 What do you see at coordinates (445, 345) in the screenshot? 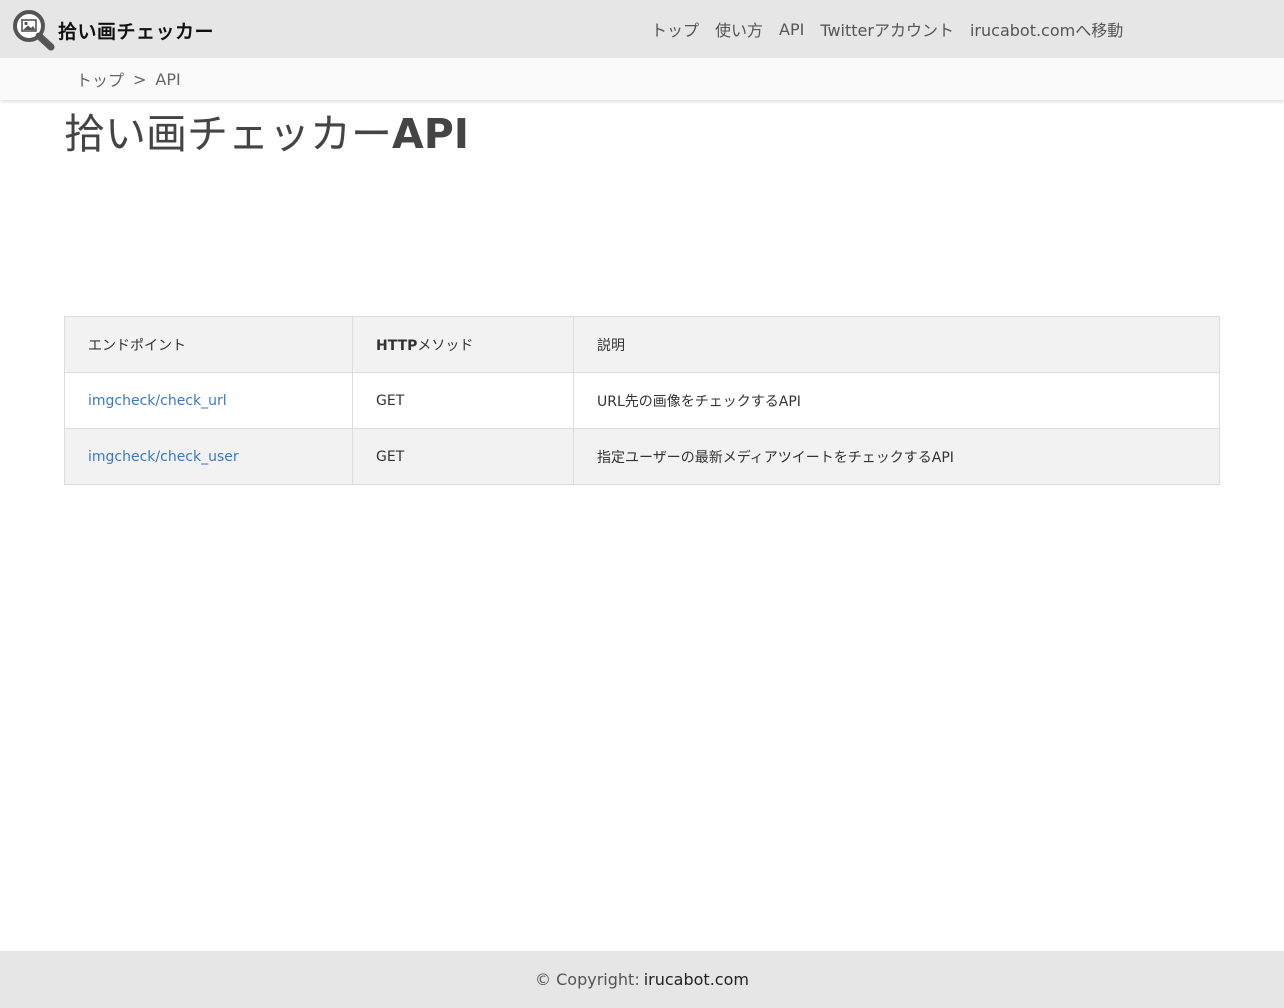
I see `column-header-method-rest: メソッド` at bounding box center [445, 345].